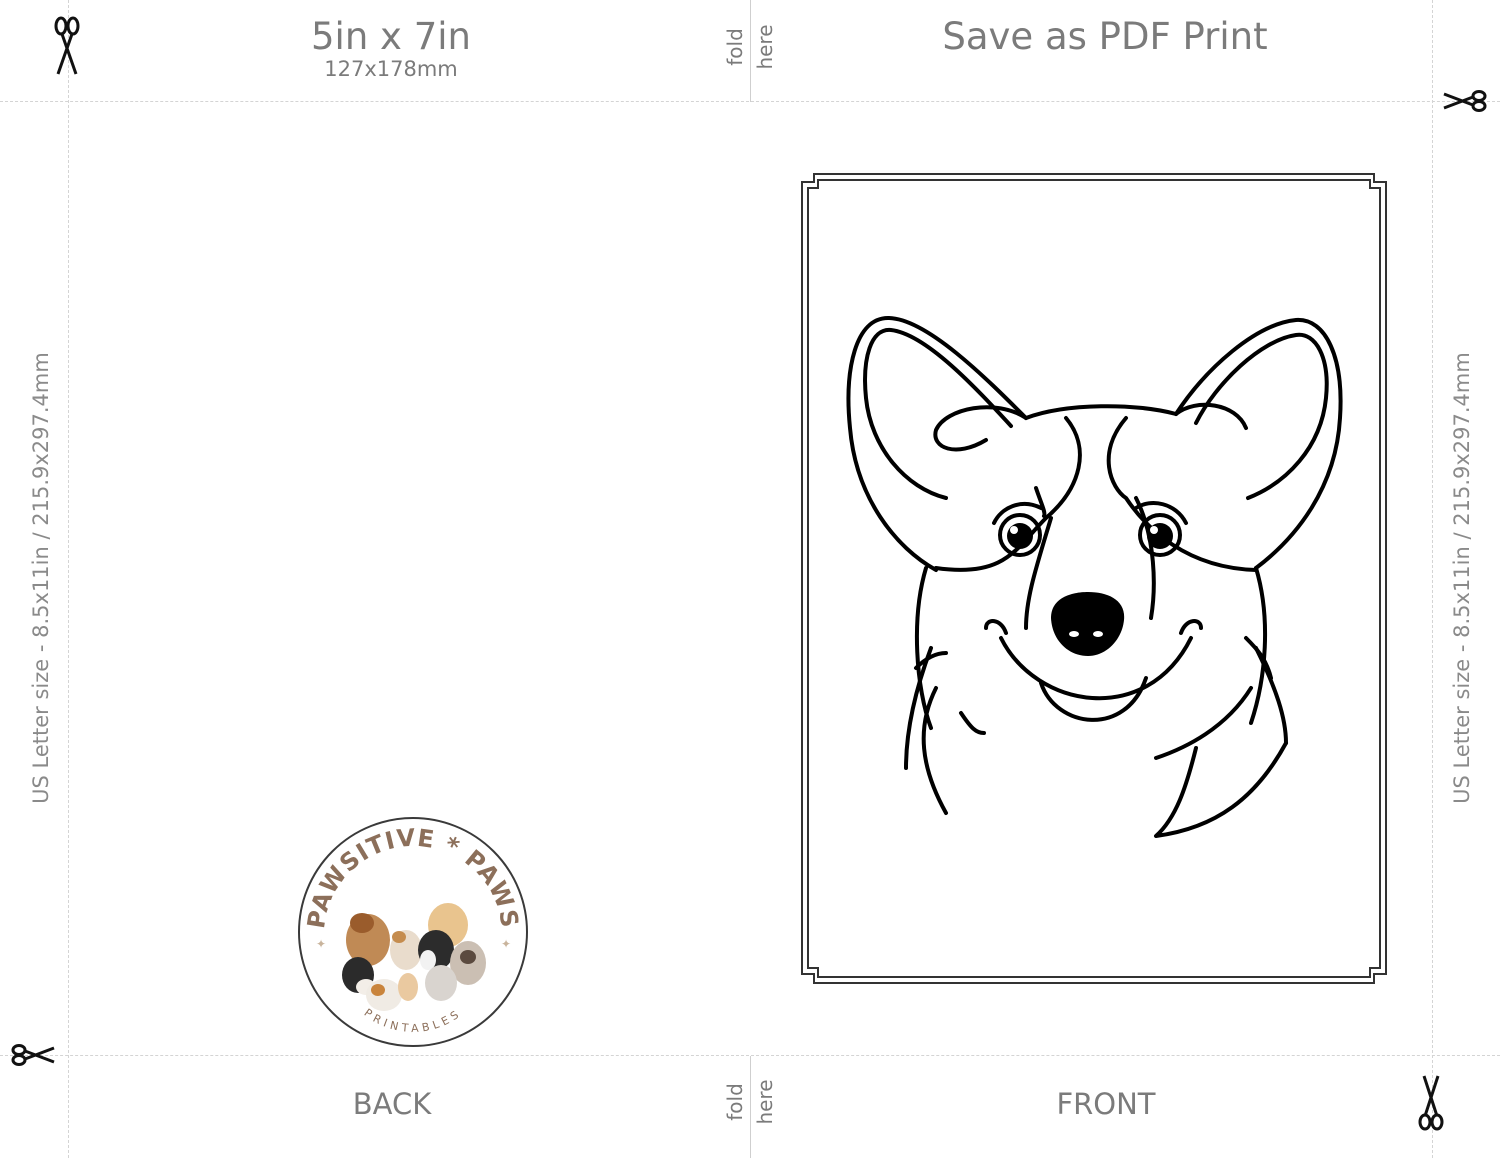 The width and height of the screenshot is (1500, 1158). Describe the element at coordinates (391, 36) in the screenshot. I see `card-size-title: 5in x 7in` at that location.